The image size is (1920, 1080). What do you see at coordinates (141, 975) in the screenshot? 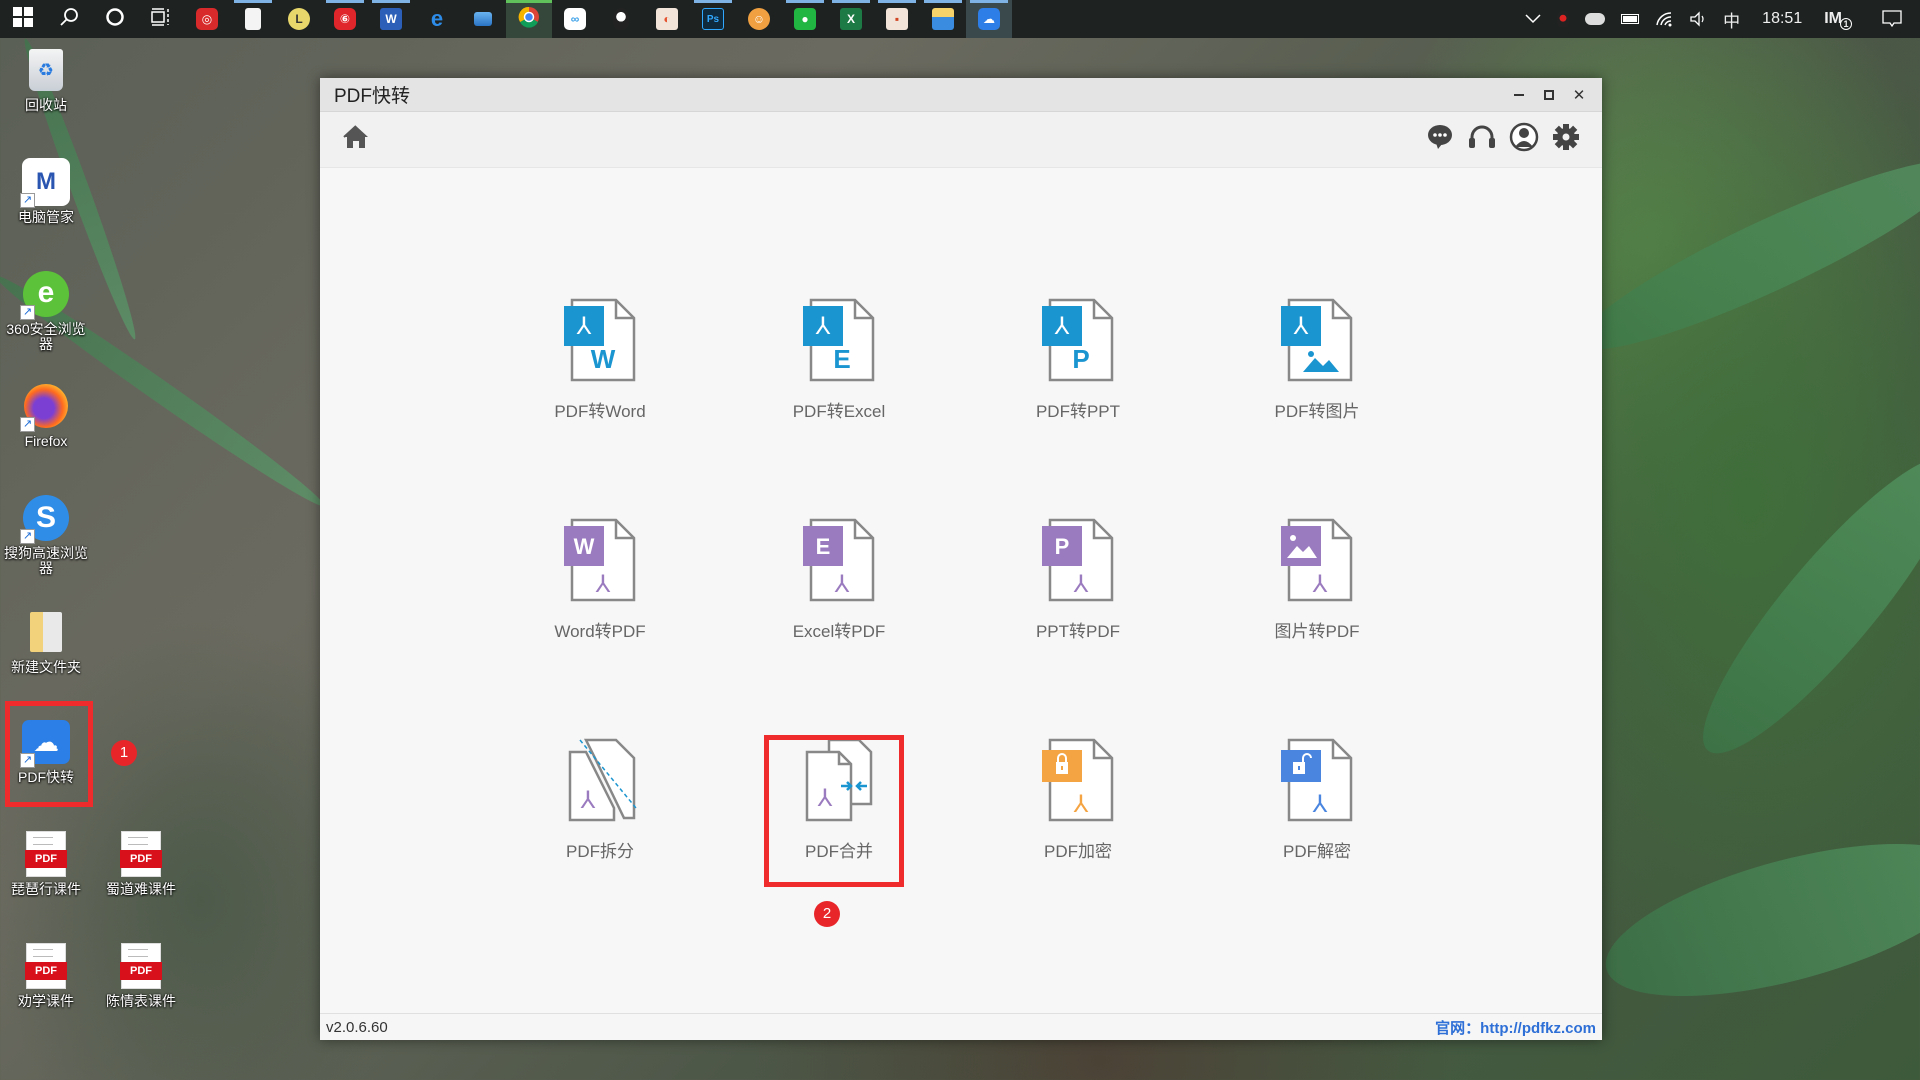
I see `desktop-icon-pdf-file: PDF 陈情表课件` at bounding box center [141, 975].